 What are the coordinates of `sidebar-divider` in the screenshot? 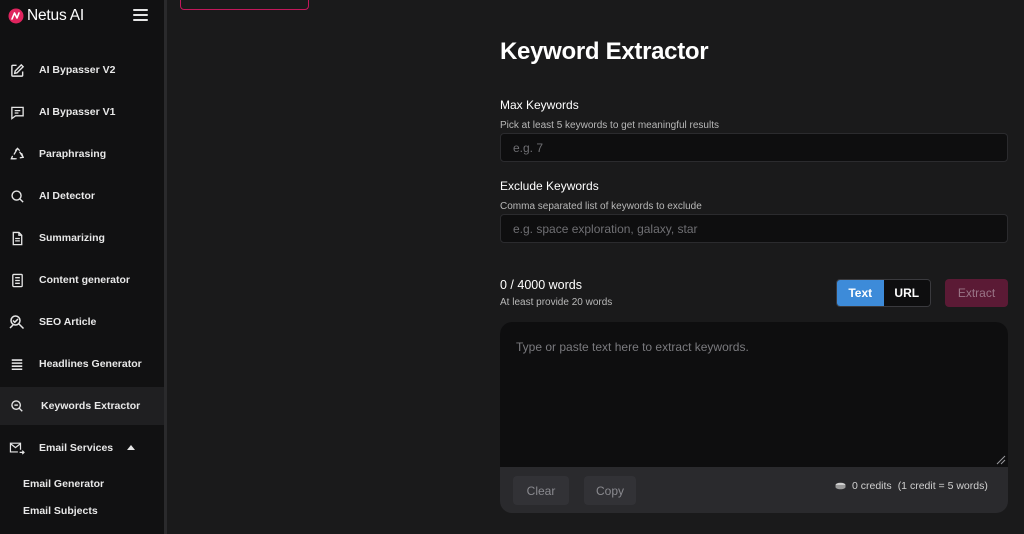 It's located at (165, 267).